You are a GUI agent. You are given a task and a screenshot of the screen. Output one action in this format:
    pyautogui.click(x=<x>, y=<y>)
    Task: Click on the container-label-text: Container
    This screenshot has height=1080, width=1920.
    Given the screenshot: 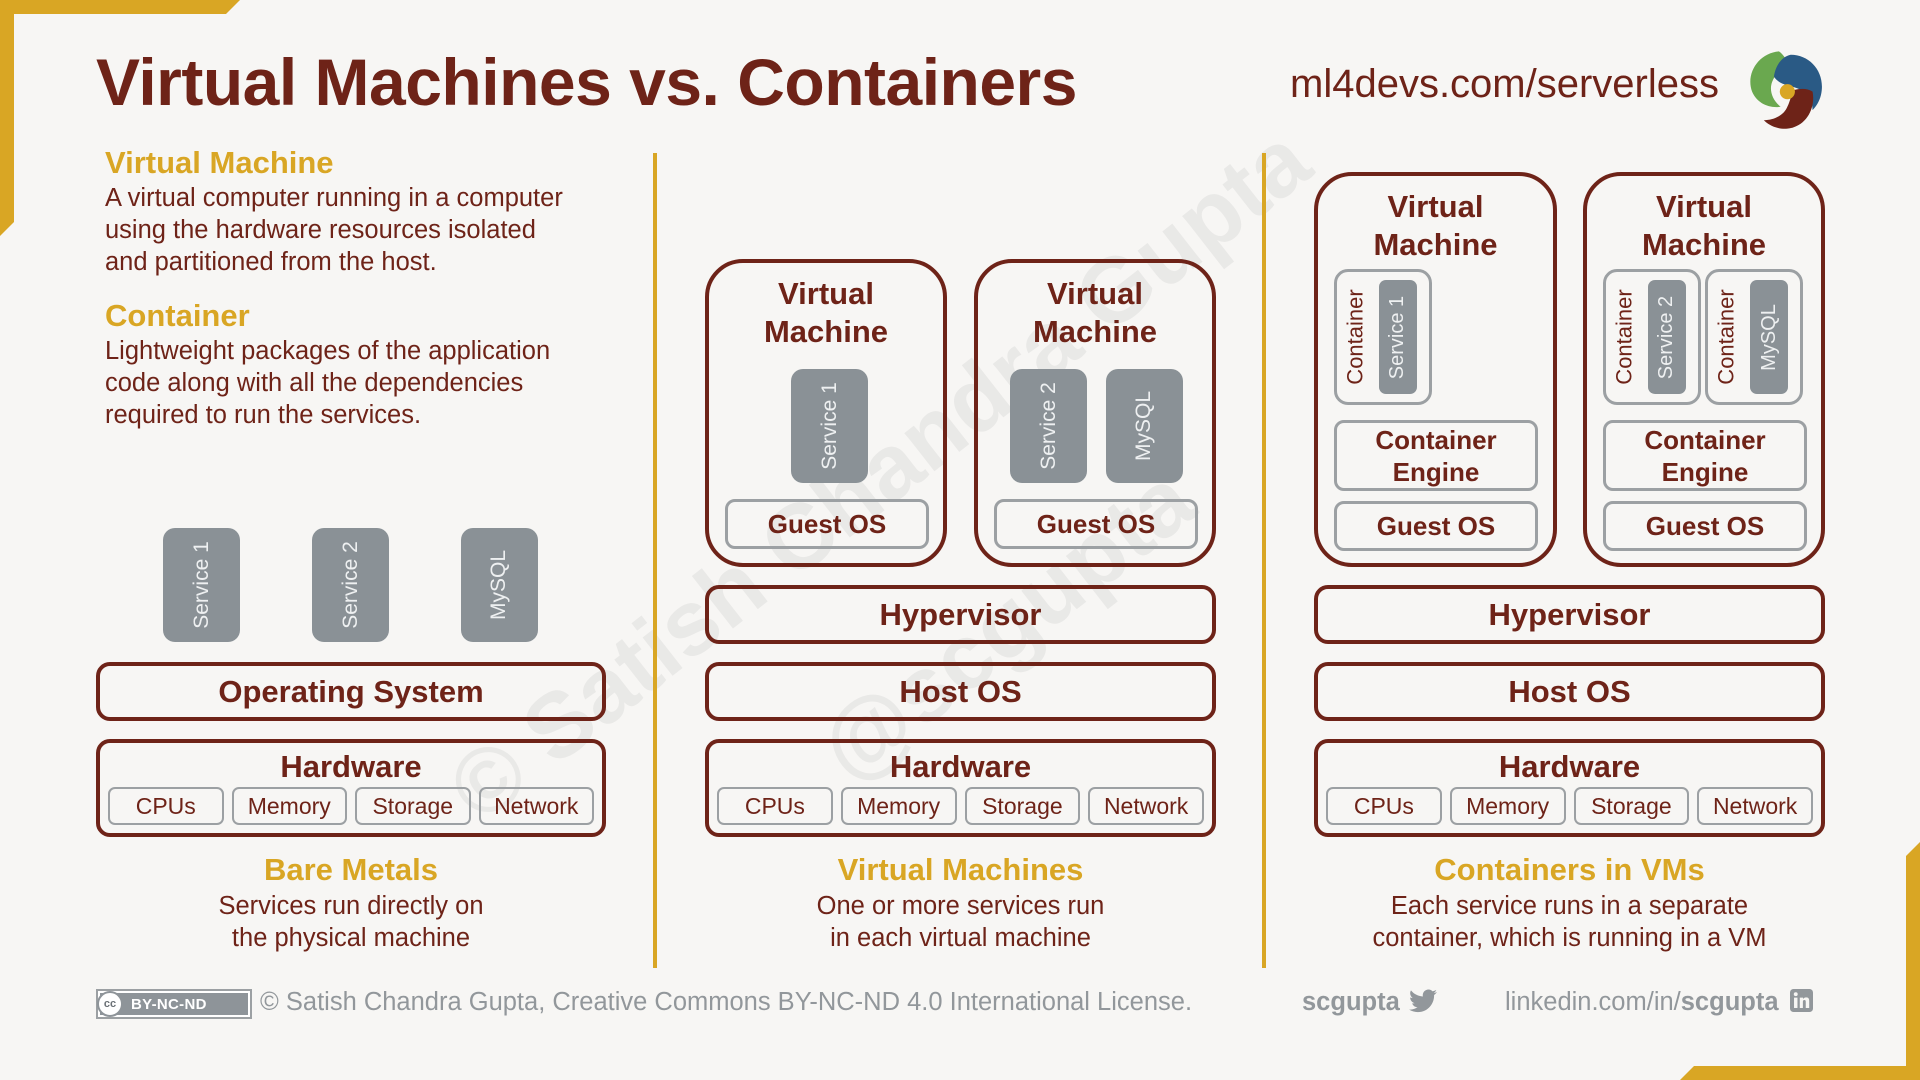 What is the action you would take?
    pyautogui.click(x=1727, y=337)
    